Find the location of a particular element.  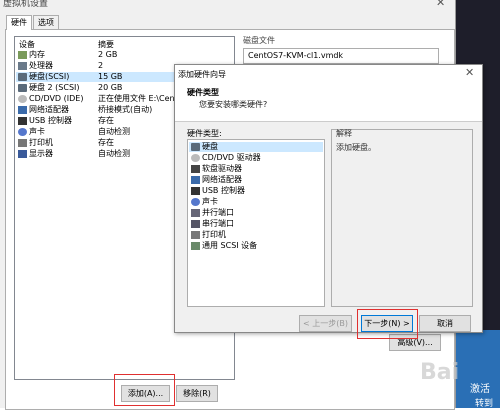

device-name: 处理器 is located at coordinates (41, 65).